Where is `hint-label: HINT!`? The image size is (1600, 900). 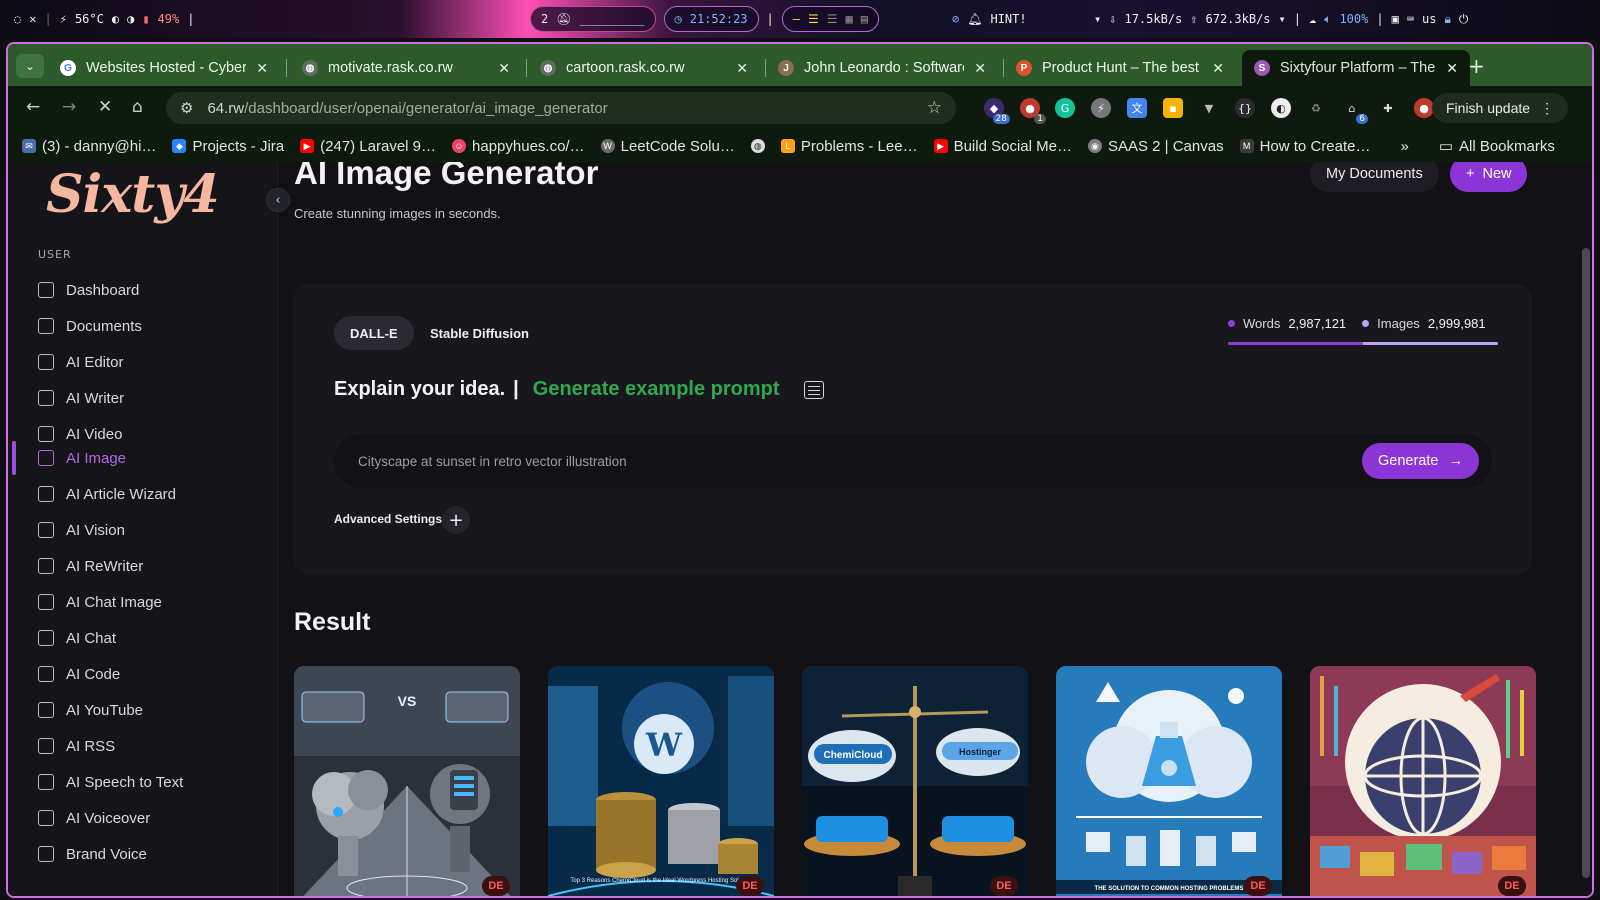
hint-label: HINT! is located at coordinates (1008, 19).